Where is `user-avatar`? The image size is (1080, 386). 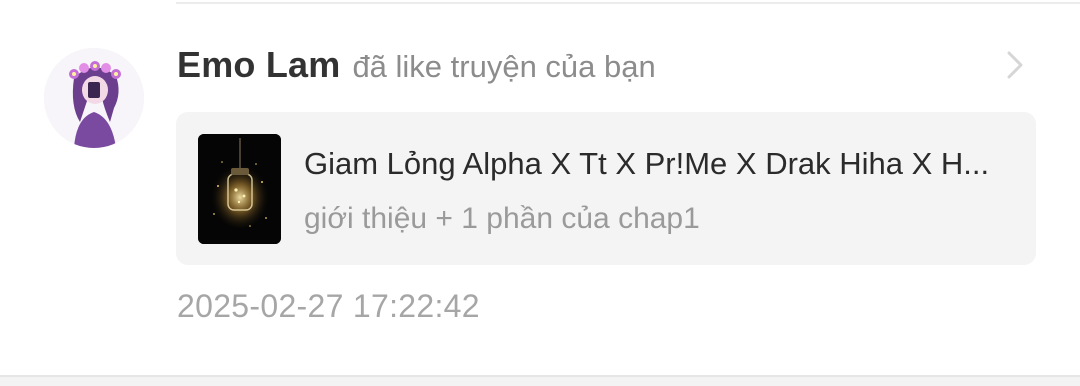
user-avatar is located at coordinates (94, 98).